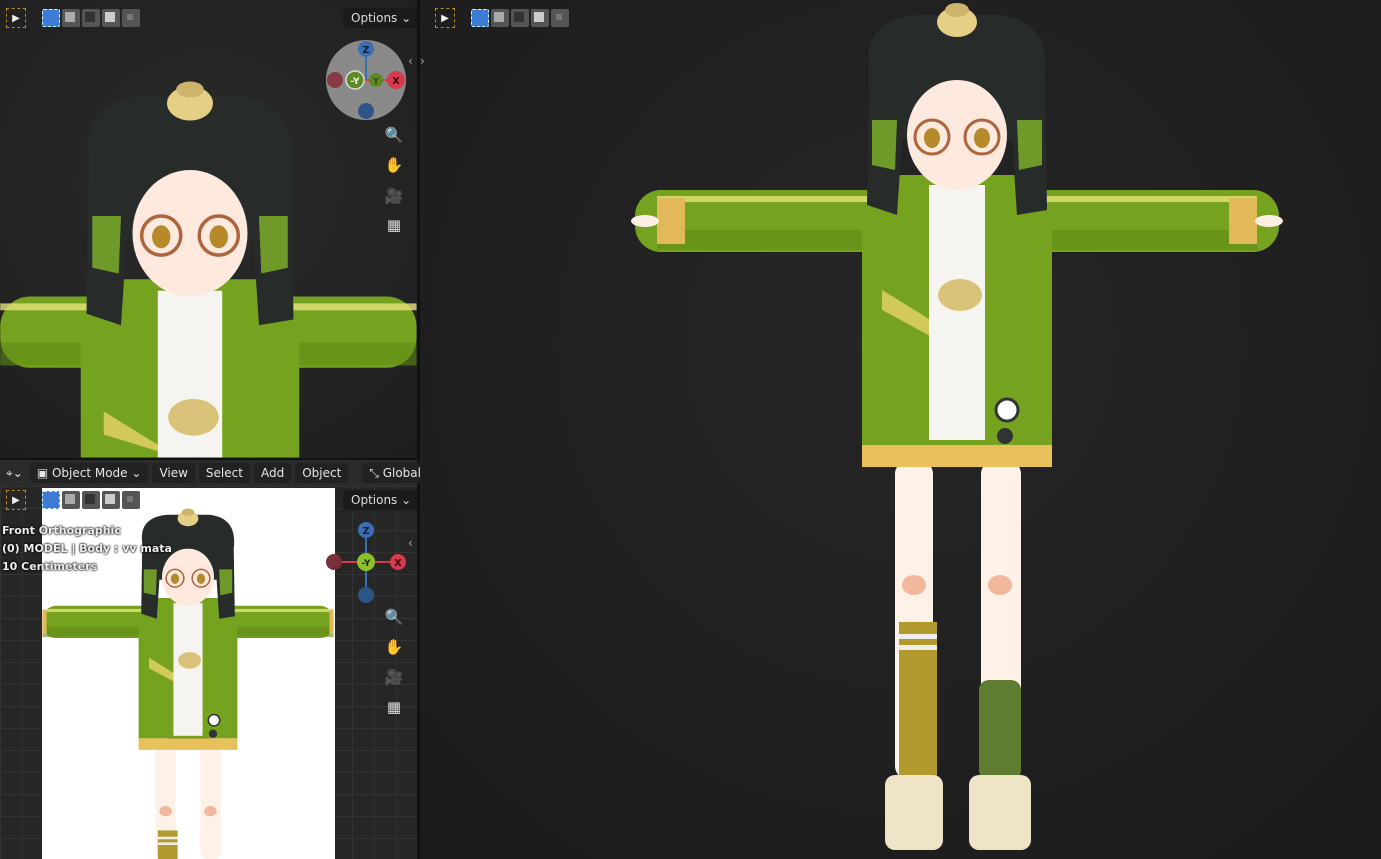 This screenshot has height=859, width=1381. I want to click on menu-view: View, so click(173, 473).